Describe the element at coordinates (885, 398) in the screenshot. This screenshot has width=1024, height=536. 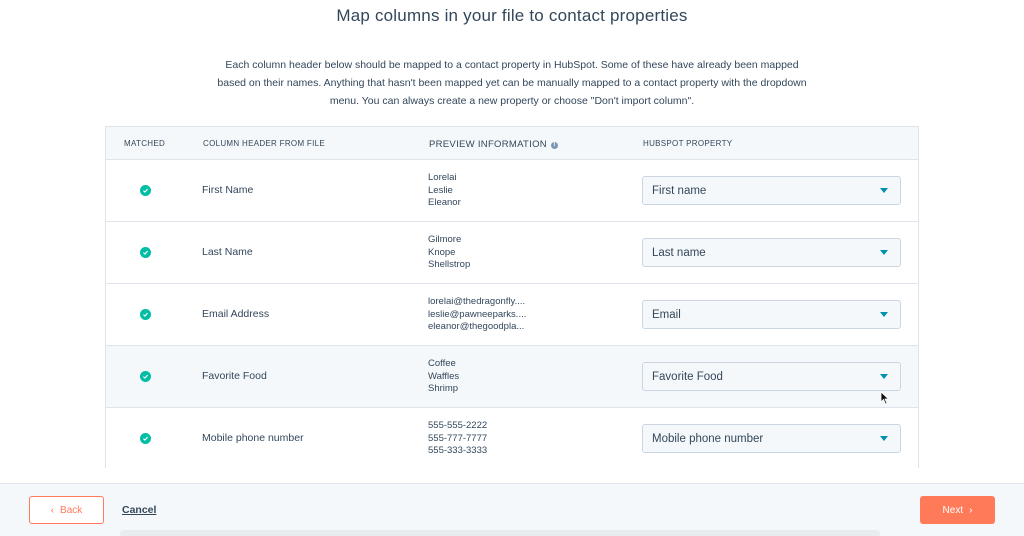
I see `mouse-cursor-icon` at that location.